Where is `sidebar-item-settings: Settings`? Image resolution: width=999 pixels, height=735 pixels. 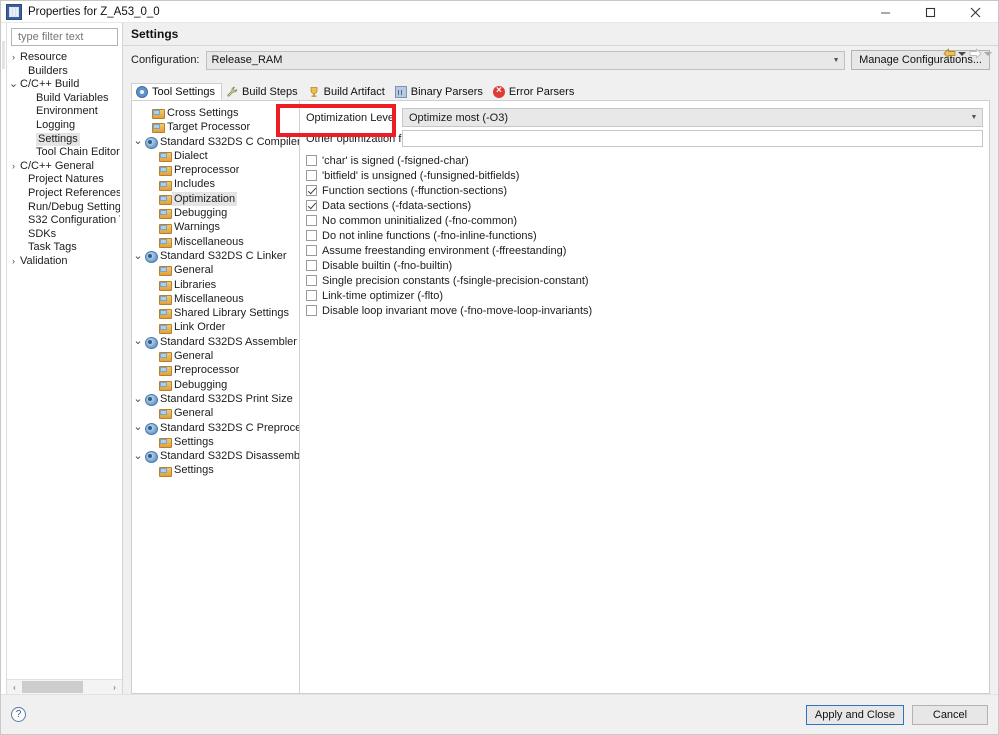
sidebar-item-settings: Settings is located at coordinates (64, 139).